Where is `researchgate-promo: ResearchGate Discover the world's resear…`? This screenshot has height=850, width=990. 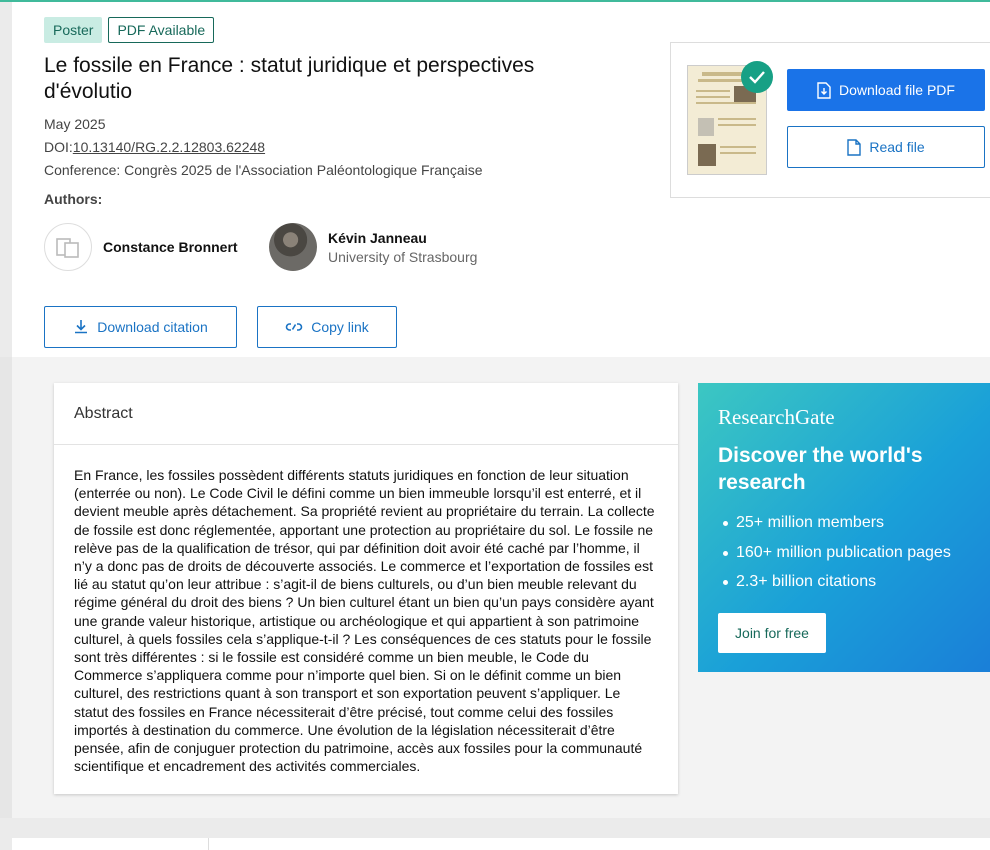 researchgate-promo: ResearchGate Discover the world's resear… is located at coordinates (844, 527).